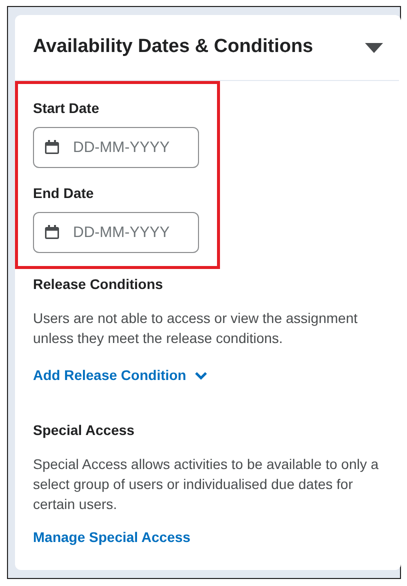 Image resolution: width=407 pixels, height=586 pixels. What do you see at coordinates (173, 47) in the screenshot?
I see `panel-title: Availability Dates & Conditions` at bounding box center [173, 47].